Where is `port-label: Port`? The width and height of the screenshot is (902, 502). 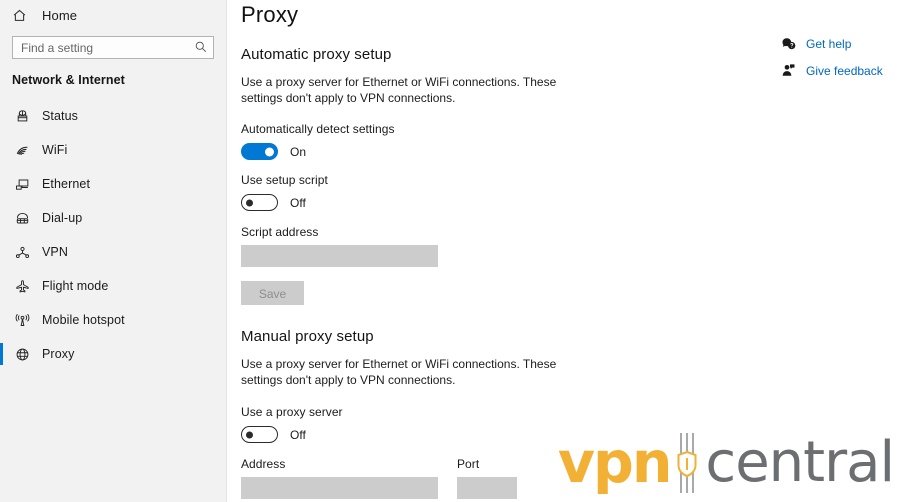
port-label: Port is located at coordinates (468, 464).